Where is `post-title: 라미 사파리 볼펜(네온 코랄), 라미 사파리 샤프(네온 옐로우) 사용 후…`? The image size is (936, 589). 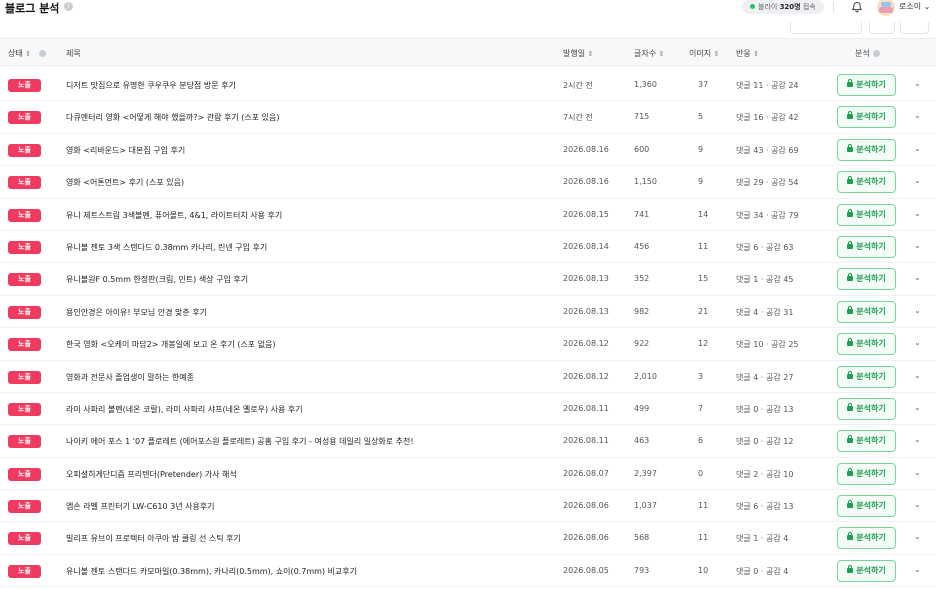 post-title: 라미 사파리 볼펜(네온 코랄), 라미 사파리 샤프(네온 옐로우) 사용 후… is located at coordinates (184, 409).